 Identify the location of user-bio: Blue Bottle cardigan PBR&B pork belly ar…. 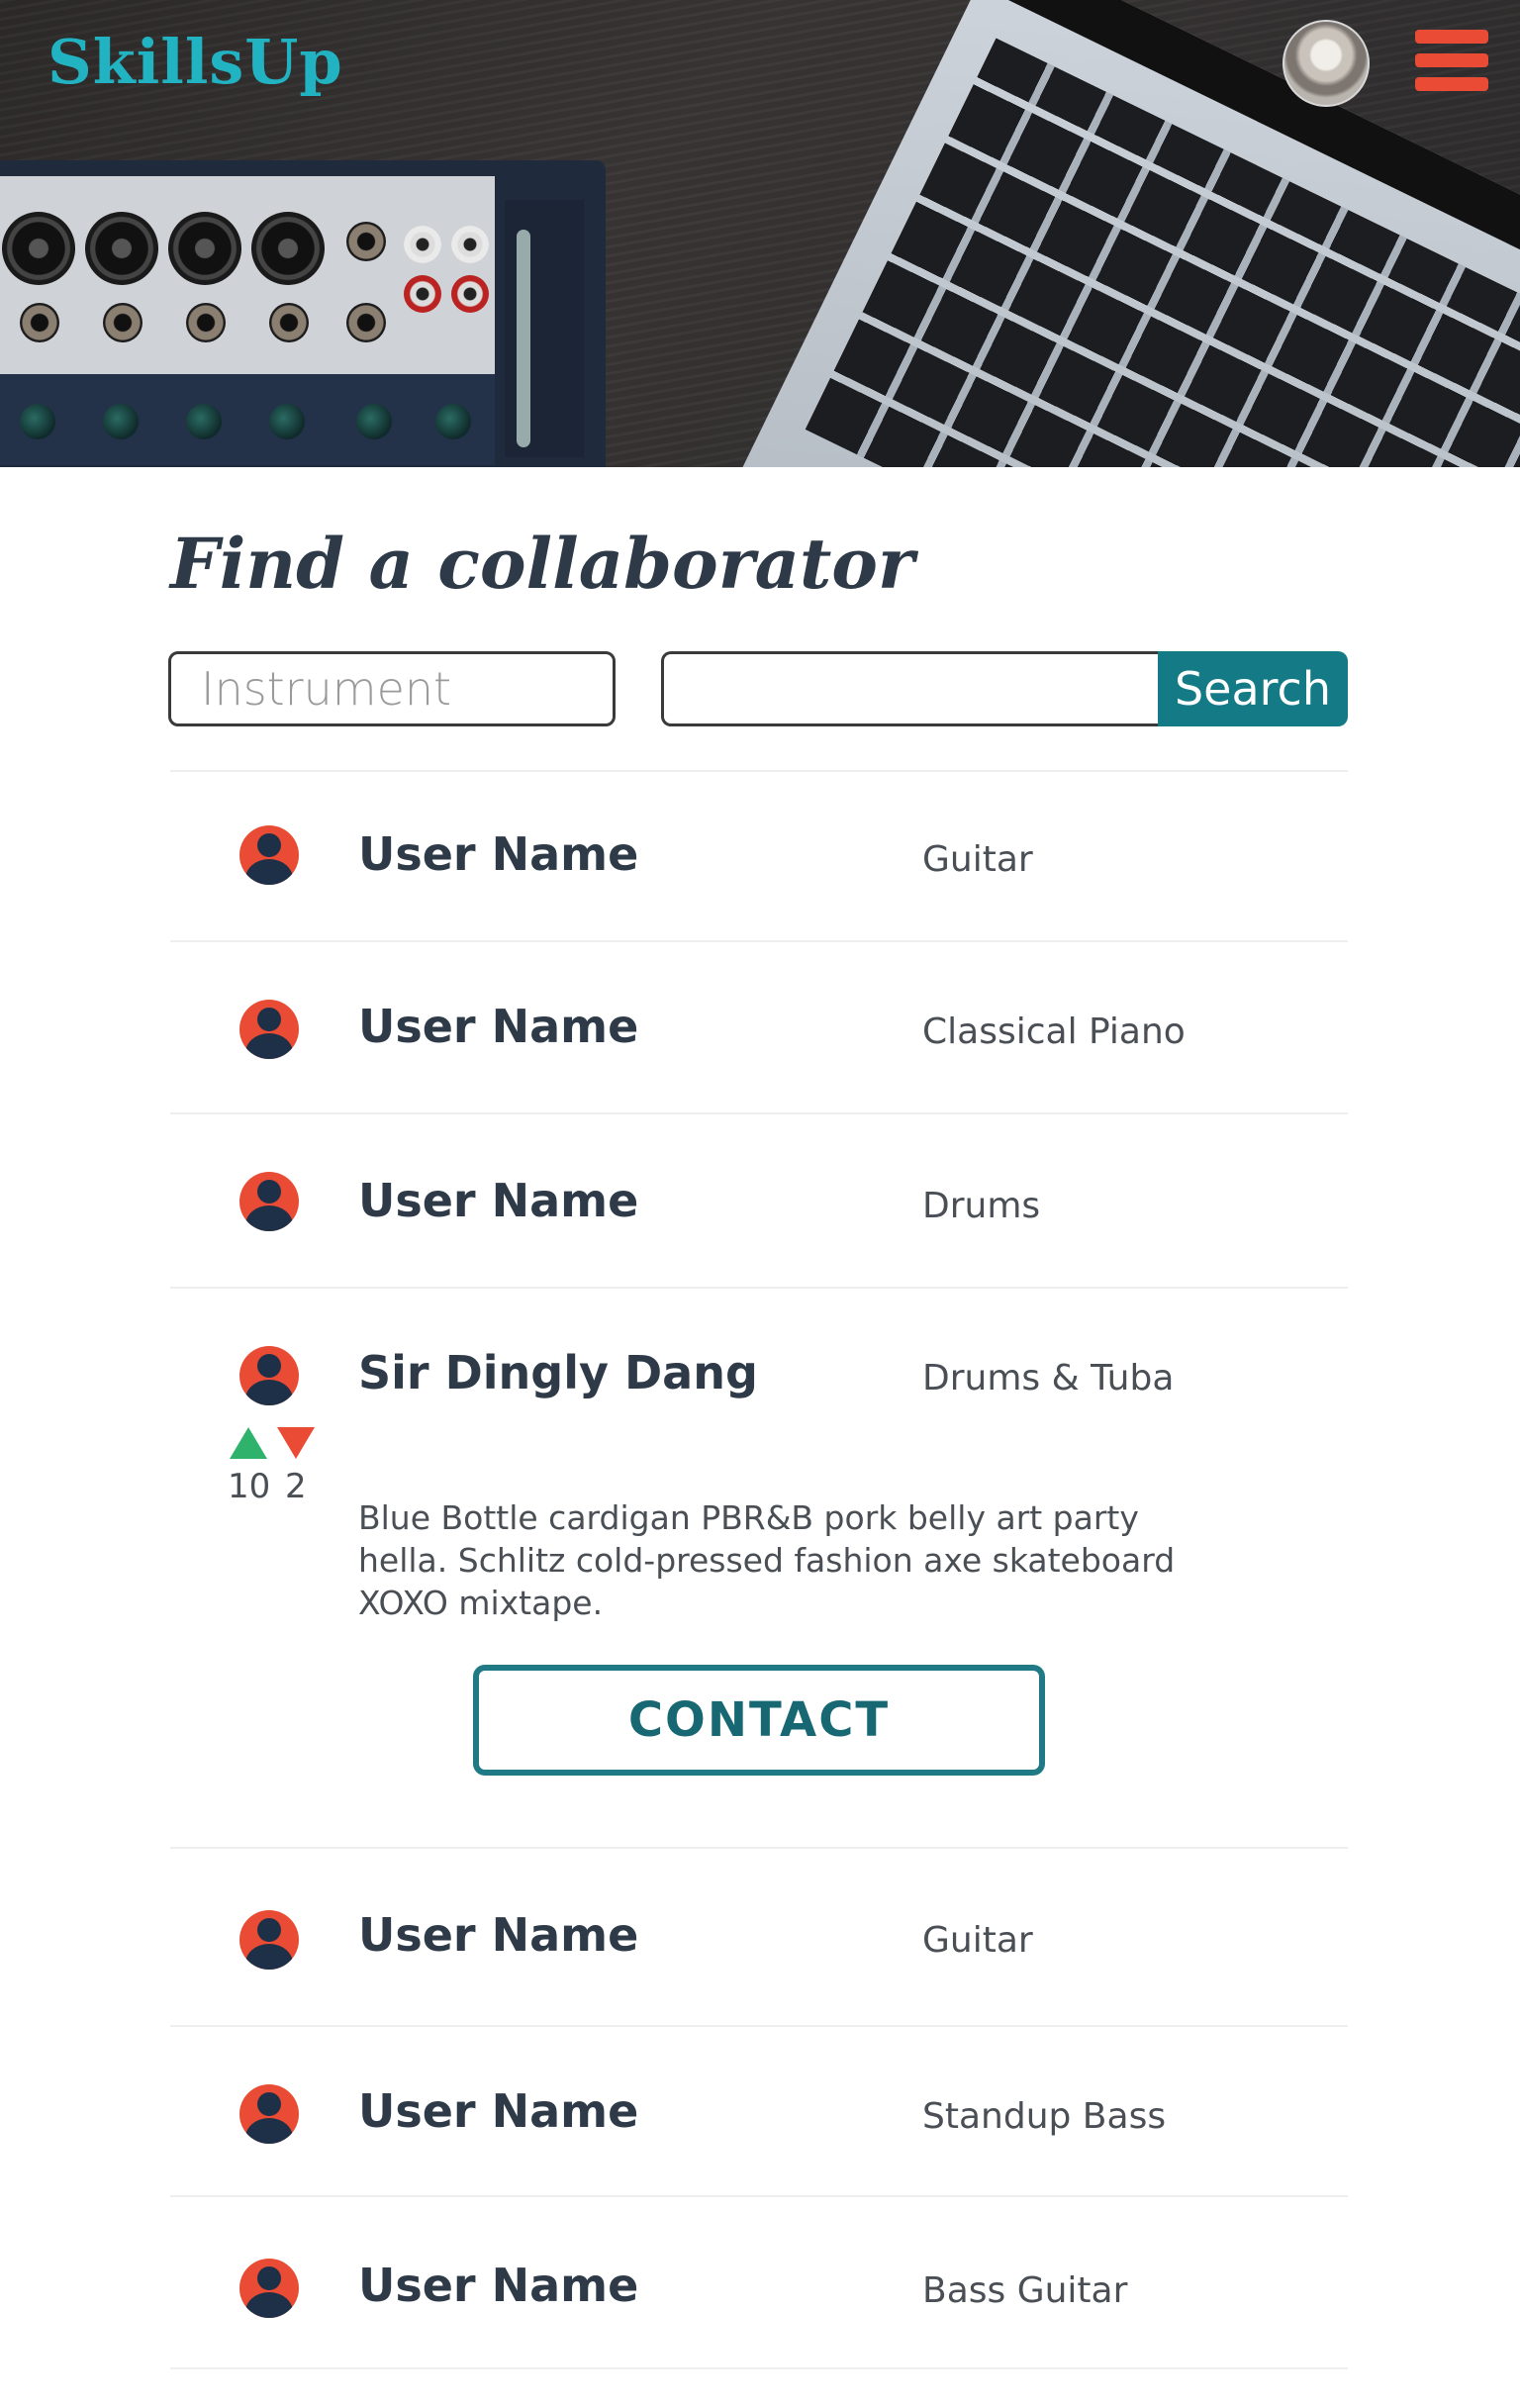
(767, 1560).